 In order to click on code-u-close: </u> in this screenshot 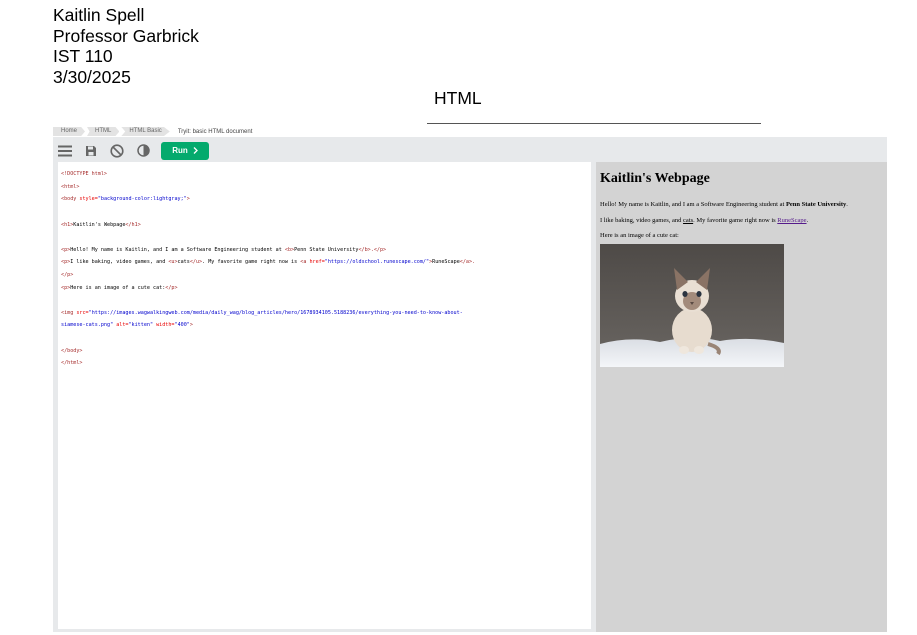, I will do `click(196, 262)`.